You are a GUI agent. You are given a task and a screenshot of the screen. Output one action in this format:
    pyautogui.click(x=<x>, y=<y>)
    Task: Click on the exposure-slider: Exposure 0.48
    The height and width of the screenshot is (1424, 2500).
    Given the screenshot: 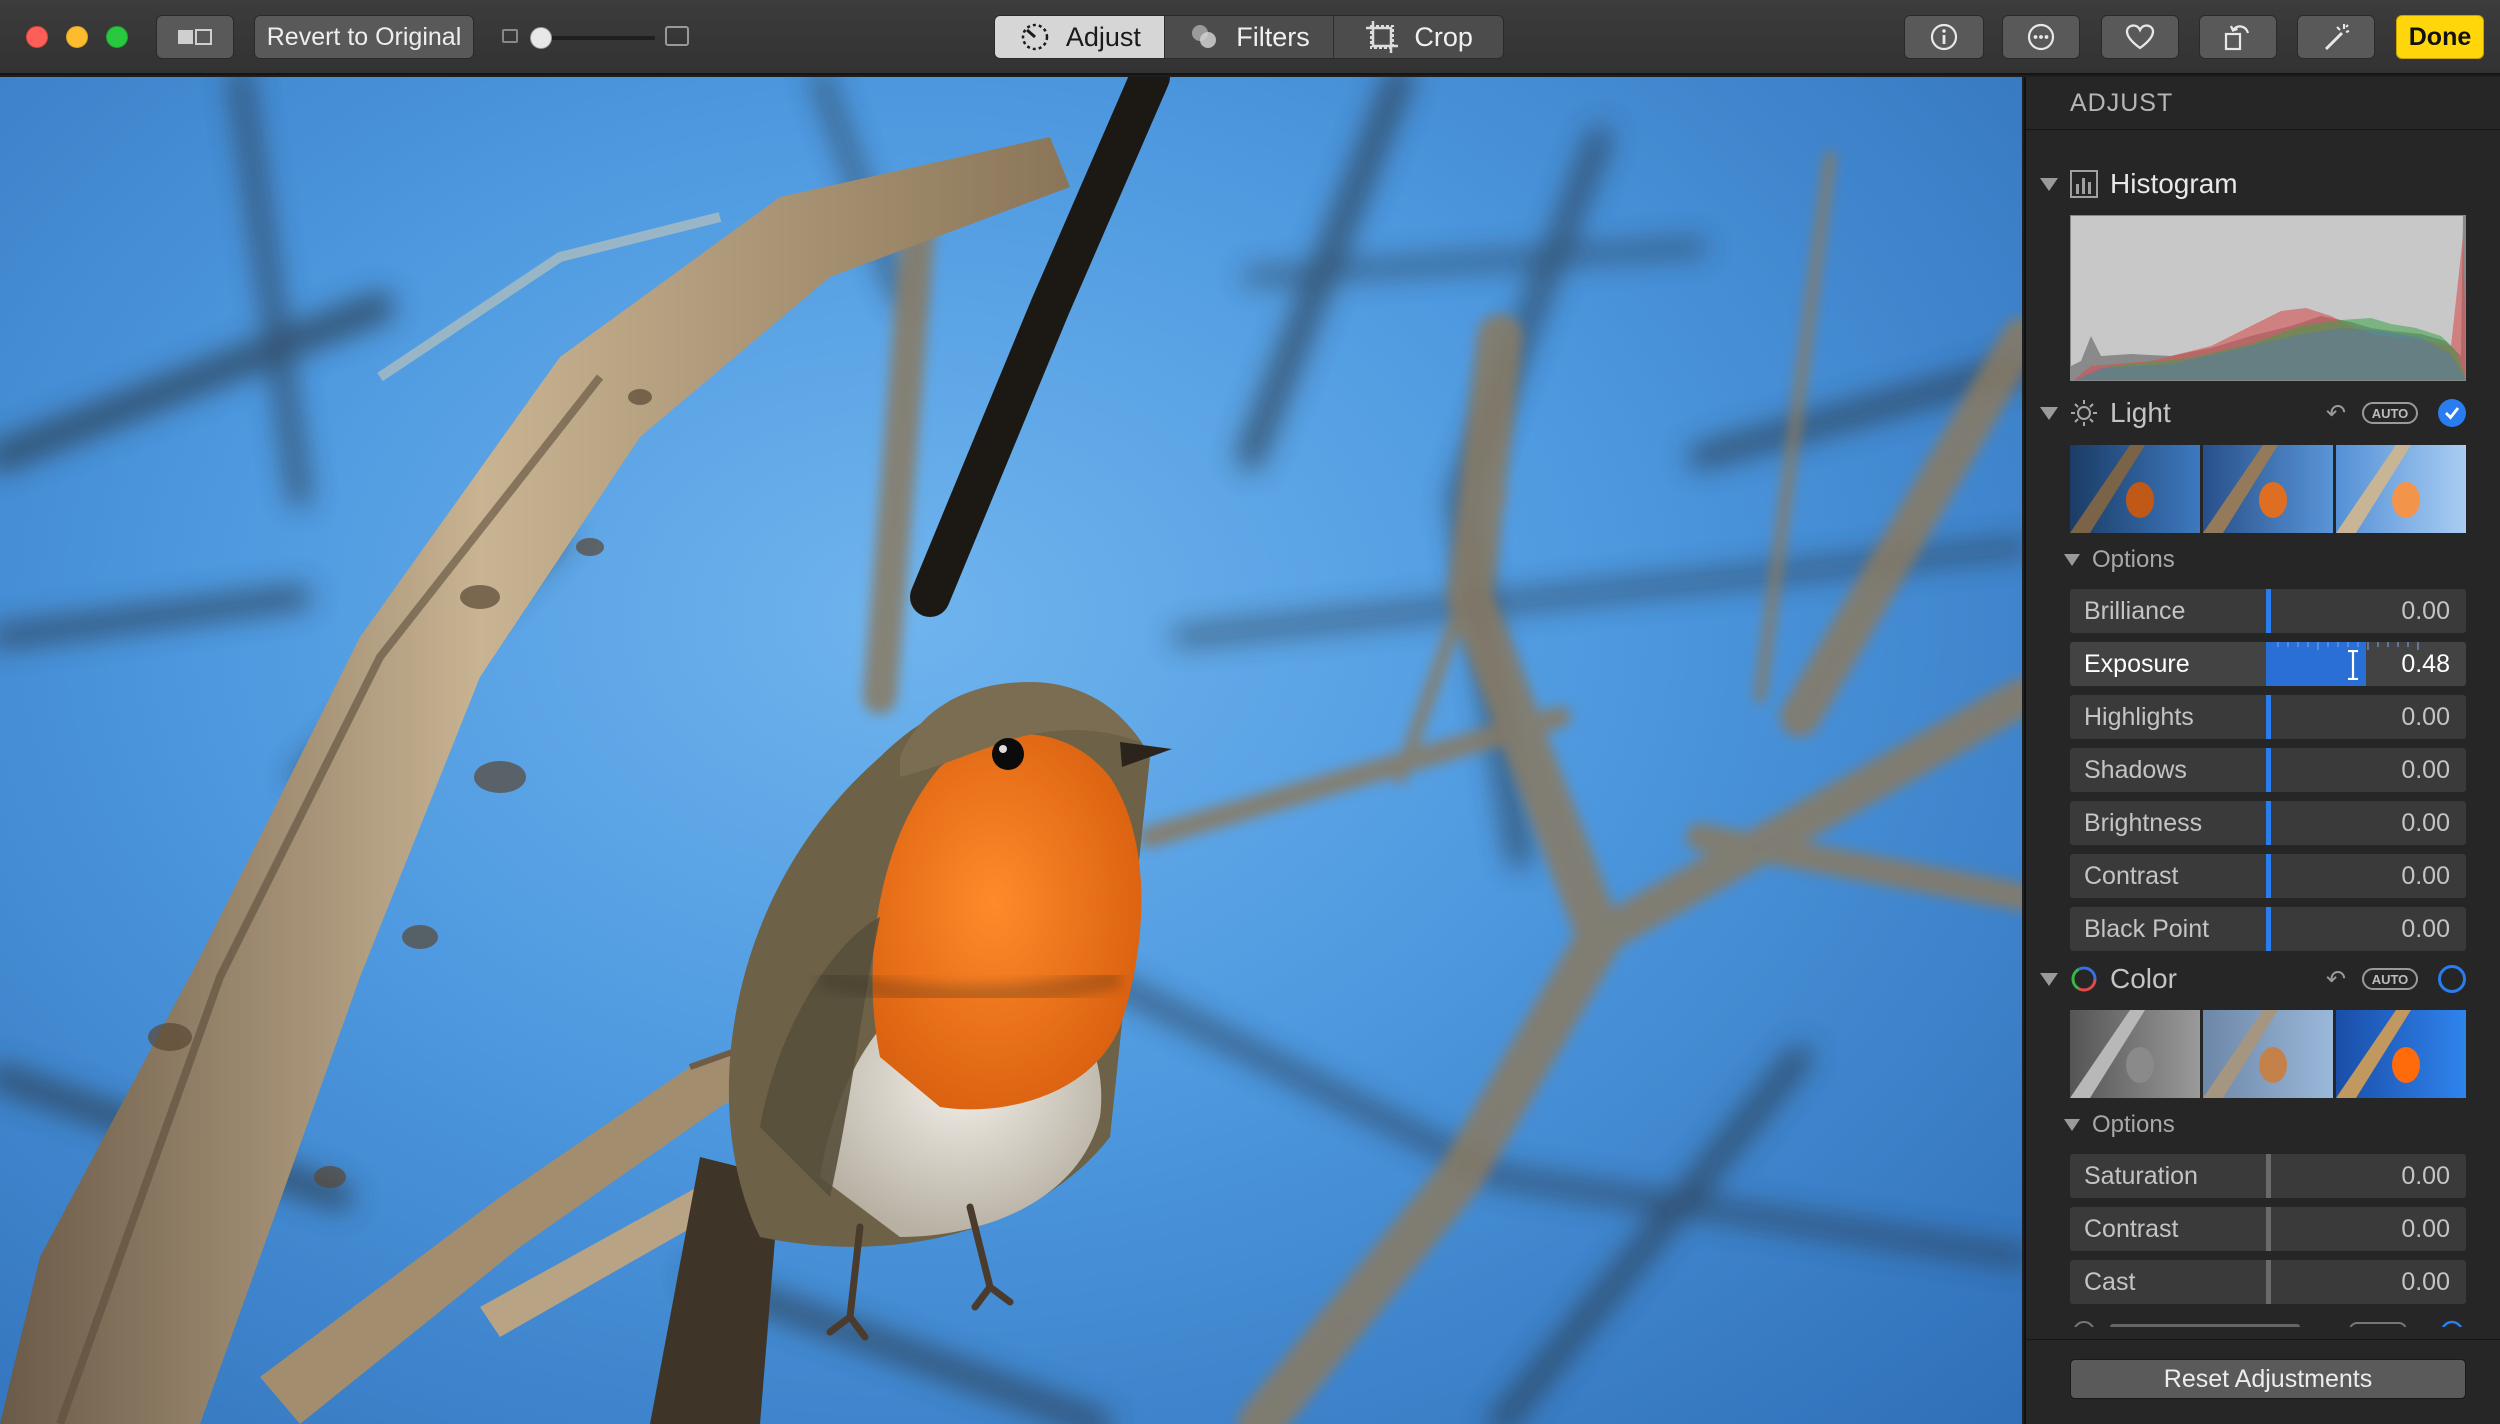 What is the action you would take?
    pyautogui.click(x=2268, y=664)
    